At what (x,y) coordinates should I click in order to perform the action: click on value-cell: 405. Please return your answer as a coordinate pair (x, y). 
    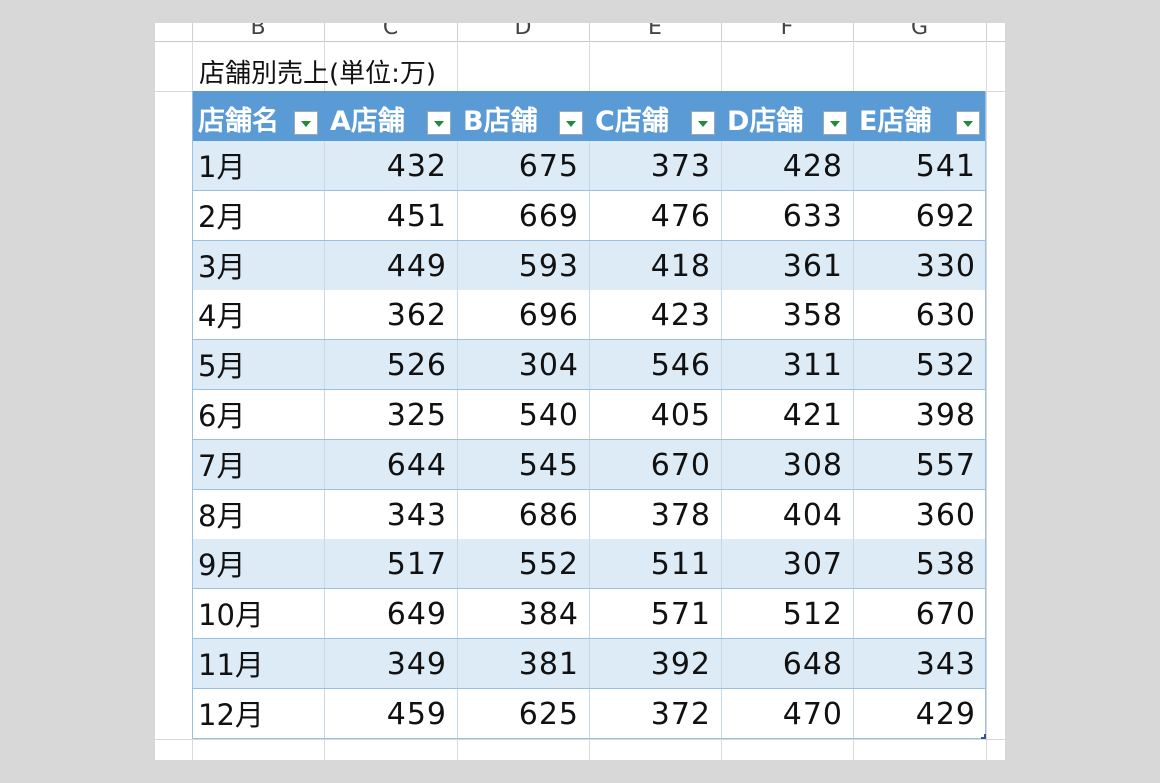
    Looking at the image, I should click on (655, 414).